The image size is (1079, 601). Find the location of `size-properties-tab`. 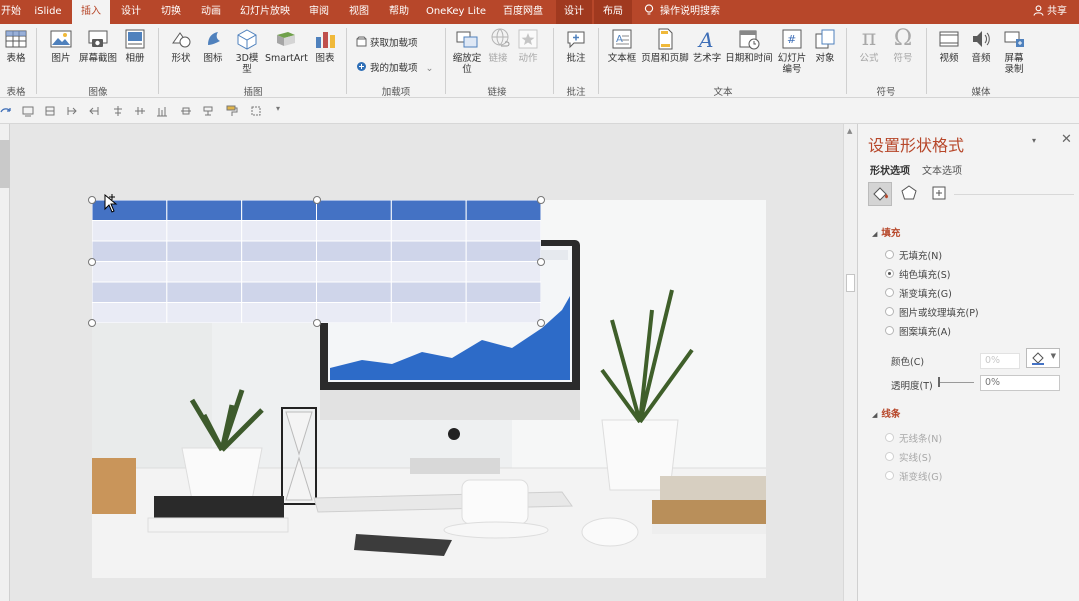

size-properties-tab is located at coordinates (940, 194).